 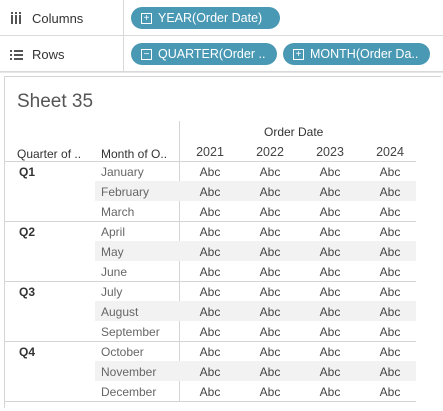 I want to click on quarter-label: Q2, so click(x=27, y=232).